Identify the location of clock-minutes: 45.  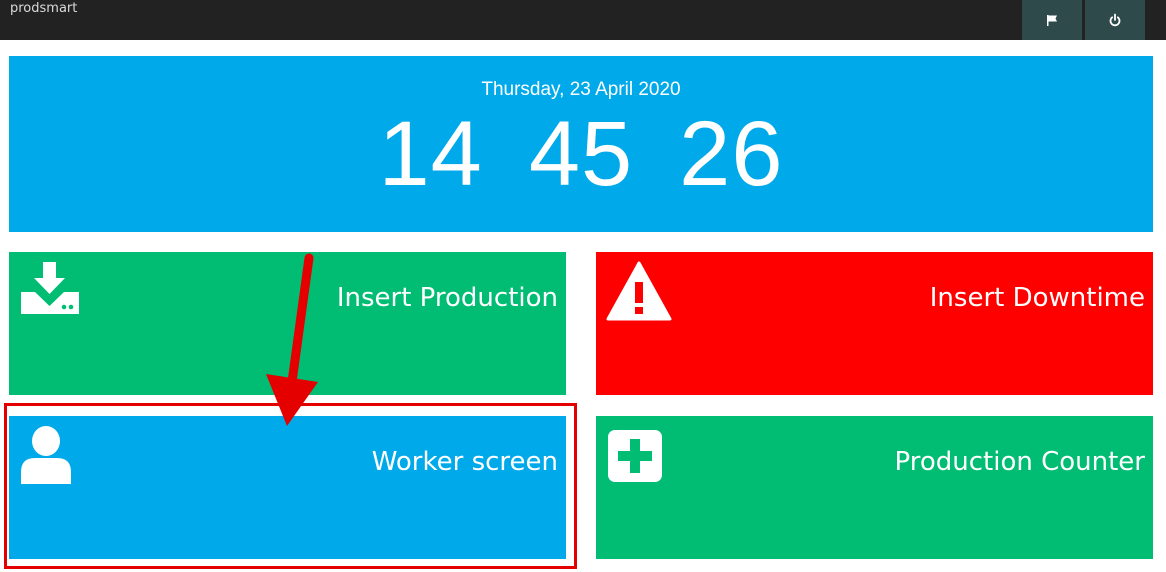
(581, 154).